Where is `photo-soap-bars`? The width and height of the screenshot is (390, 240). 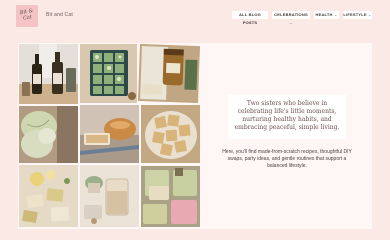 photo-soap-bars is located at coordinates (48, 196).